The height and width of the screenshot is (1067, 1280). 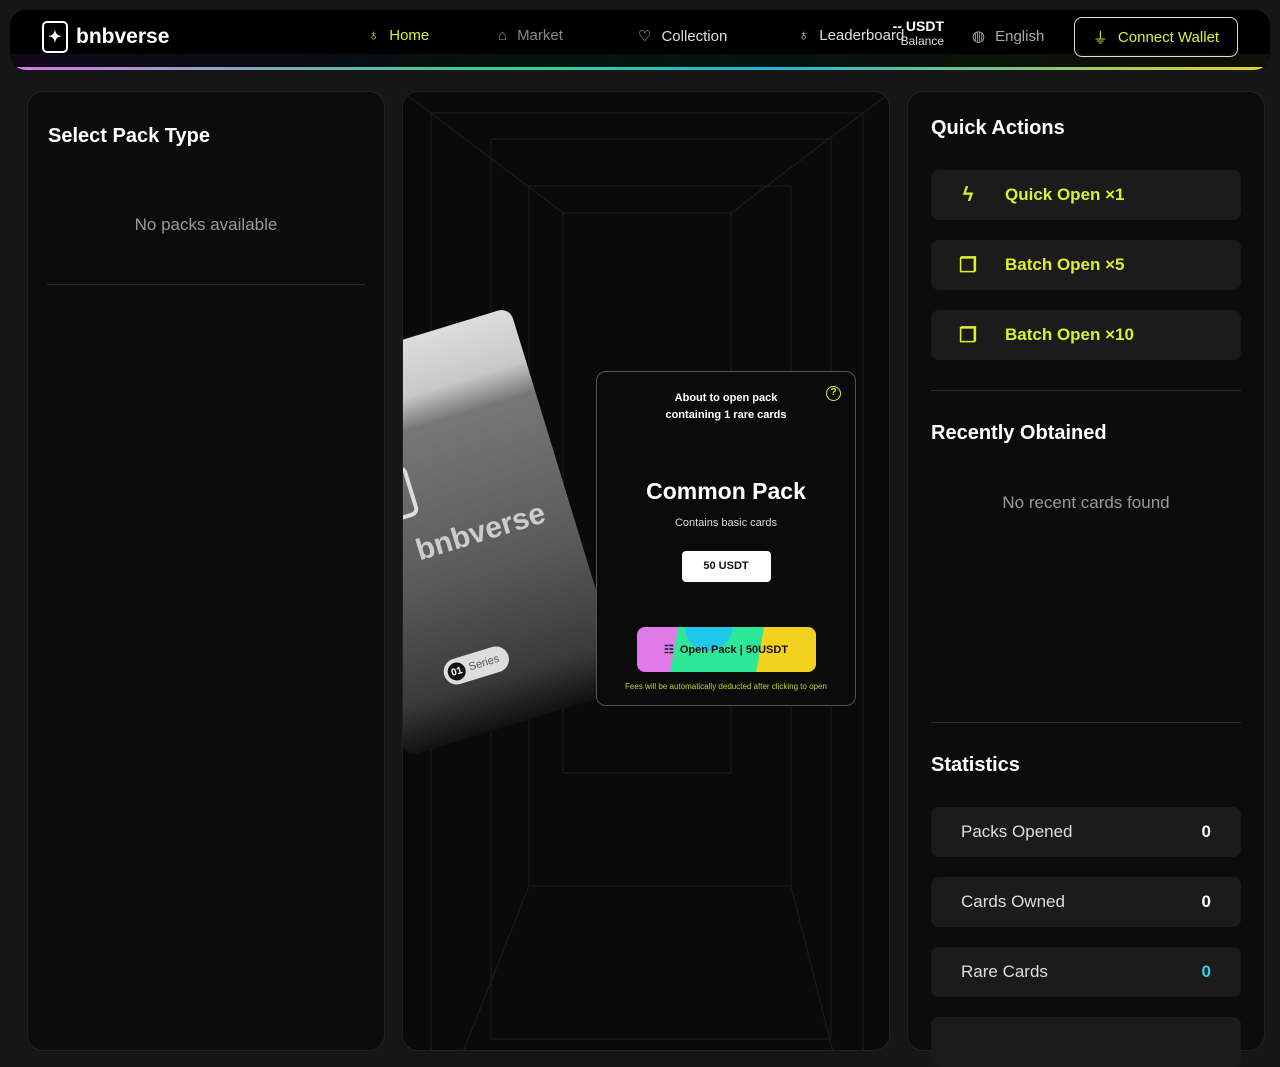 I want to click on statistics-title: Statistics, so click(x=975, y=765).